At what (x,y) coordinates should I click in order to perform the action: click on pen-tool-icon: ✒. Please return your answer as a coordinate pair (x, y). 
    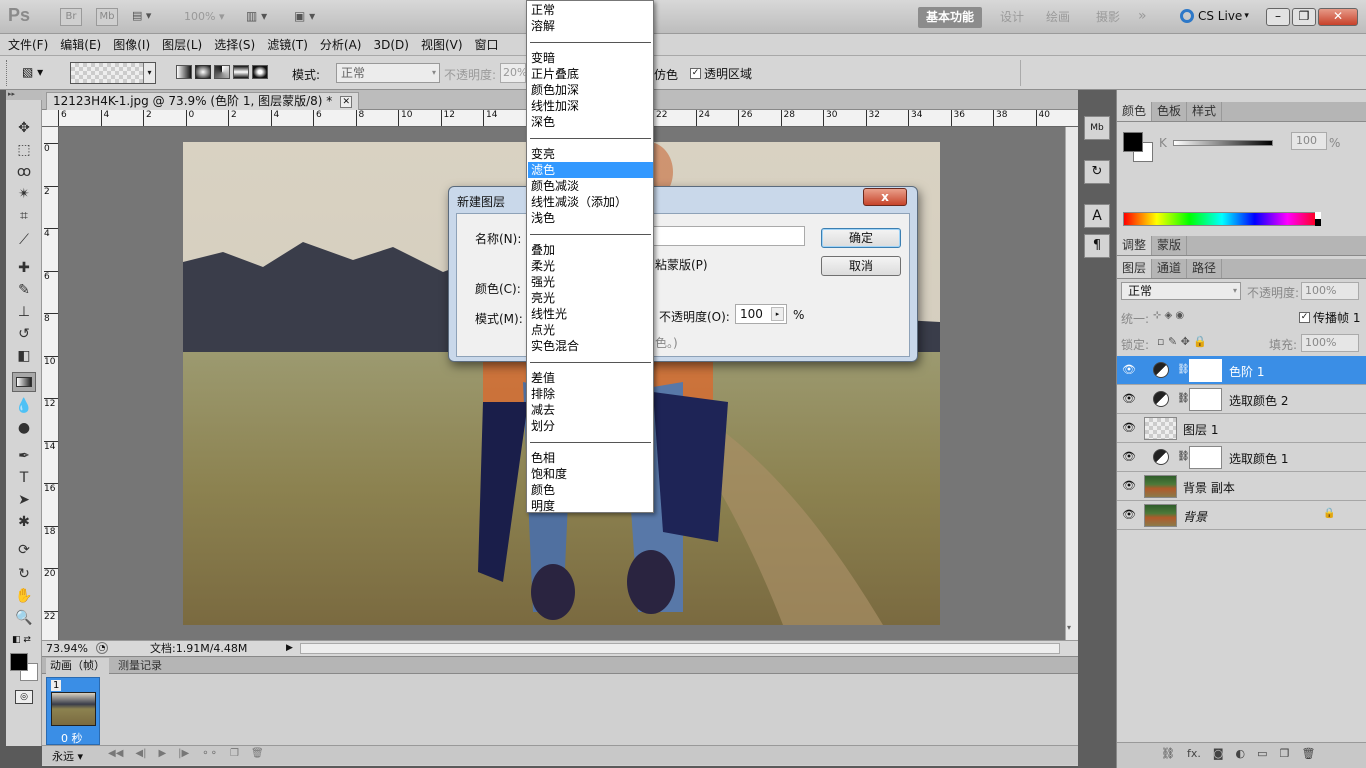
    Looking at the image, I should click on (24, 456).